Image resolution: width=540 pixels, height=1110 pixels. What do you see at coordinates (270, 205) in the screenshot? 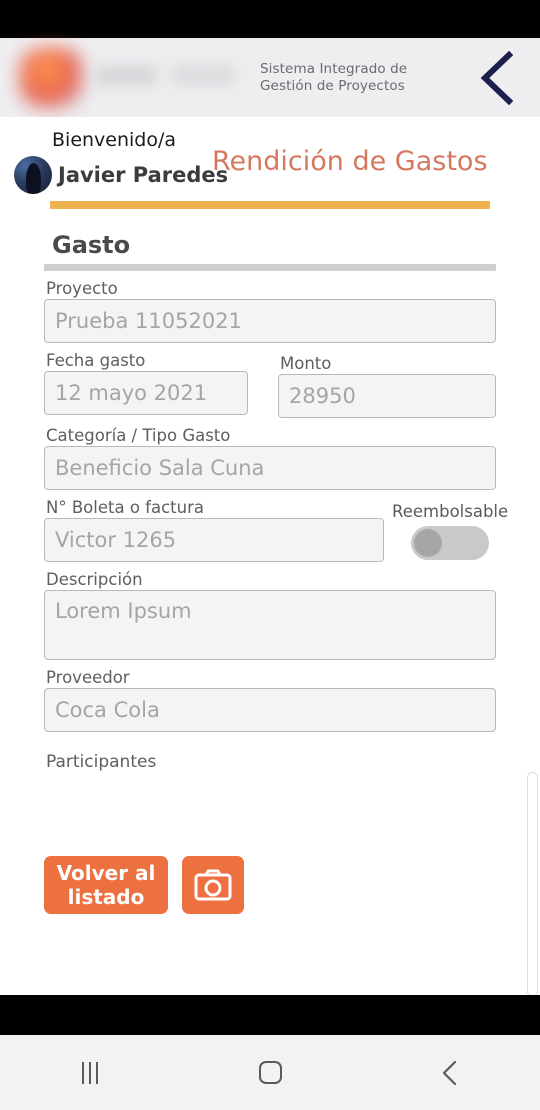
I see `accent-bar` at bounding box center [270, 205].